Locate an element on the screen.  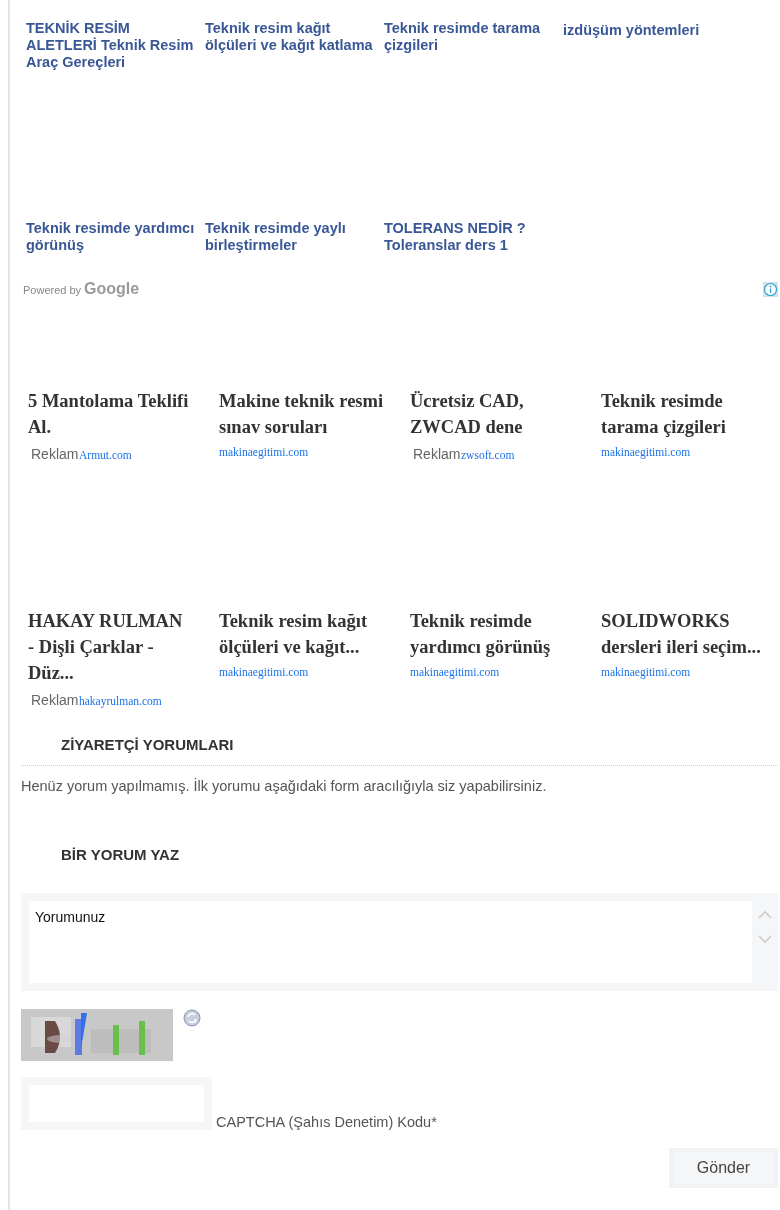
empty-comments-text: Henüz yorum yapılmamış. İlk yorumu aşağıdaki form aracılığıyla siz yapabilirsiniz. is located at coordinates (284, 786).